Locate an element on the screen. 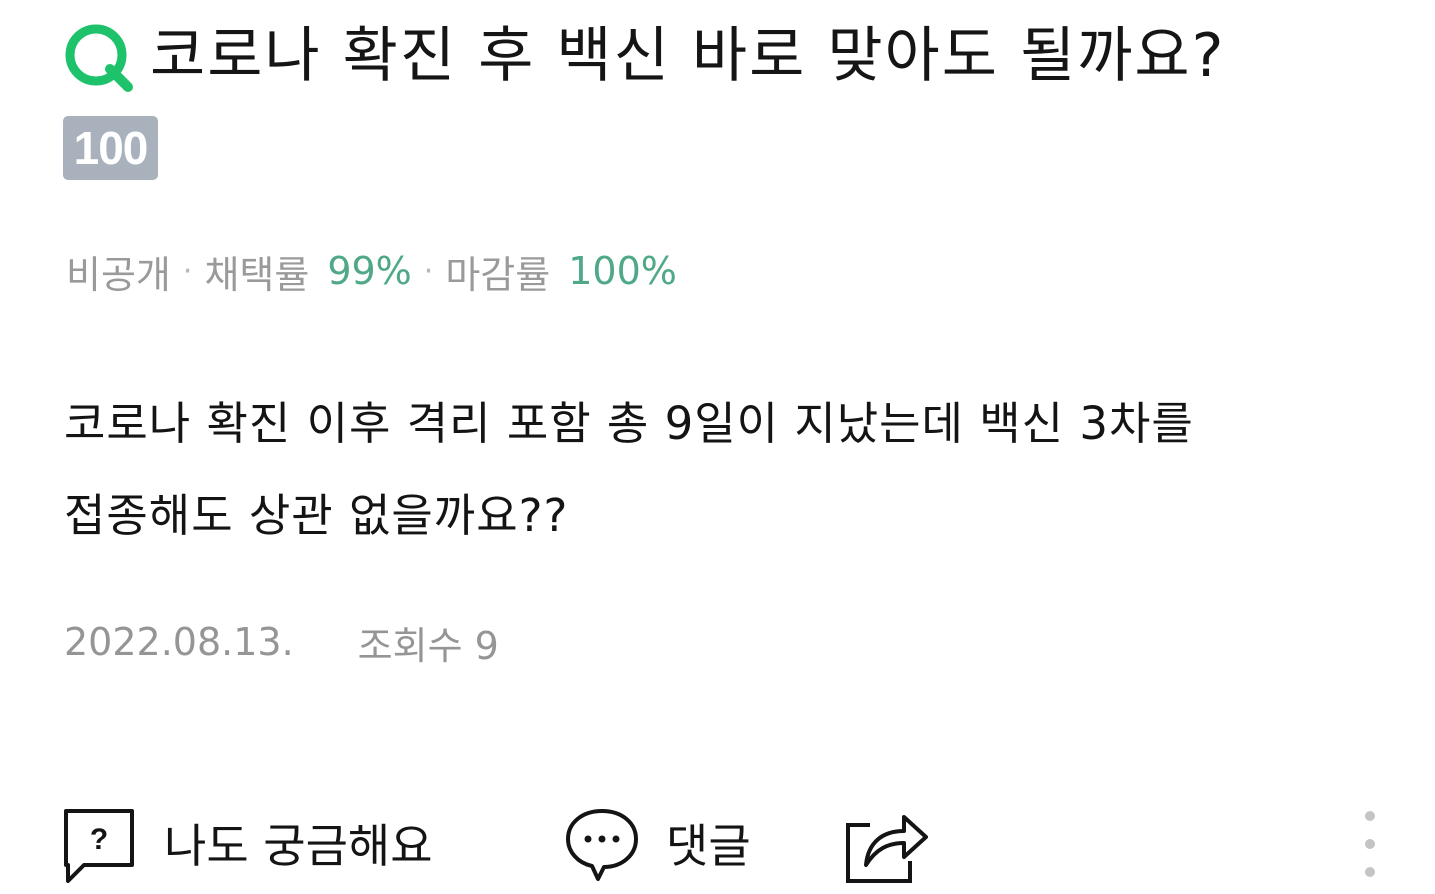 Image resolution: width=1435 pixels, height=894 pixels. points-badge: 100 is located at coordinates (110, 148).